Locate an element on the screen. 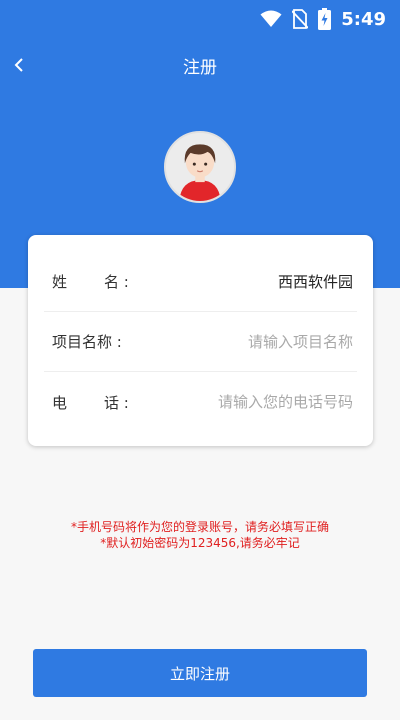 Image resolution: width=400 pixels, height=720 pixels. navigation-bar: 注册 is located at coordinates (200, 65).